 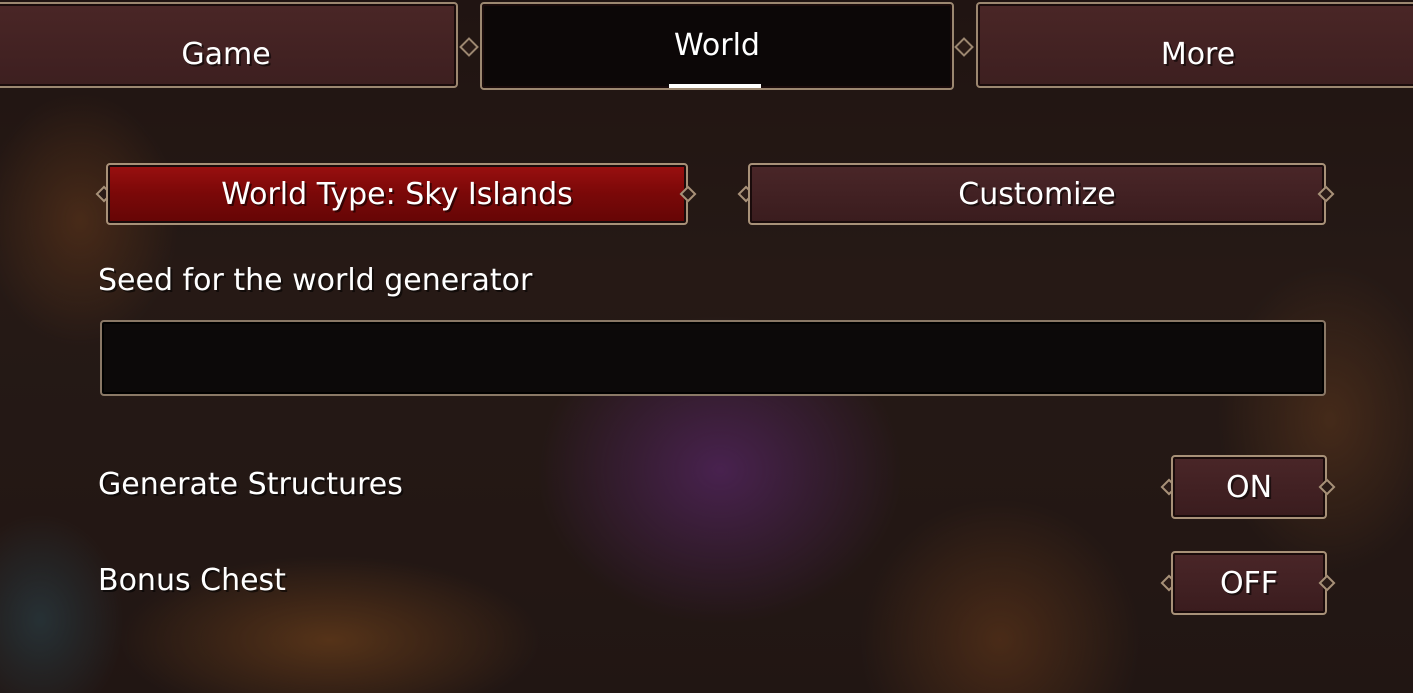 I want to click on bonus-chest-label: Bonus Chest, so click(x=192, y=580).